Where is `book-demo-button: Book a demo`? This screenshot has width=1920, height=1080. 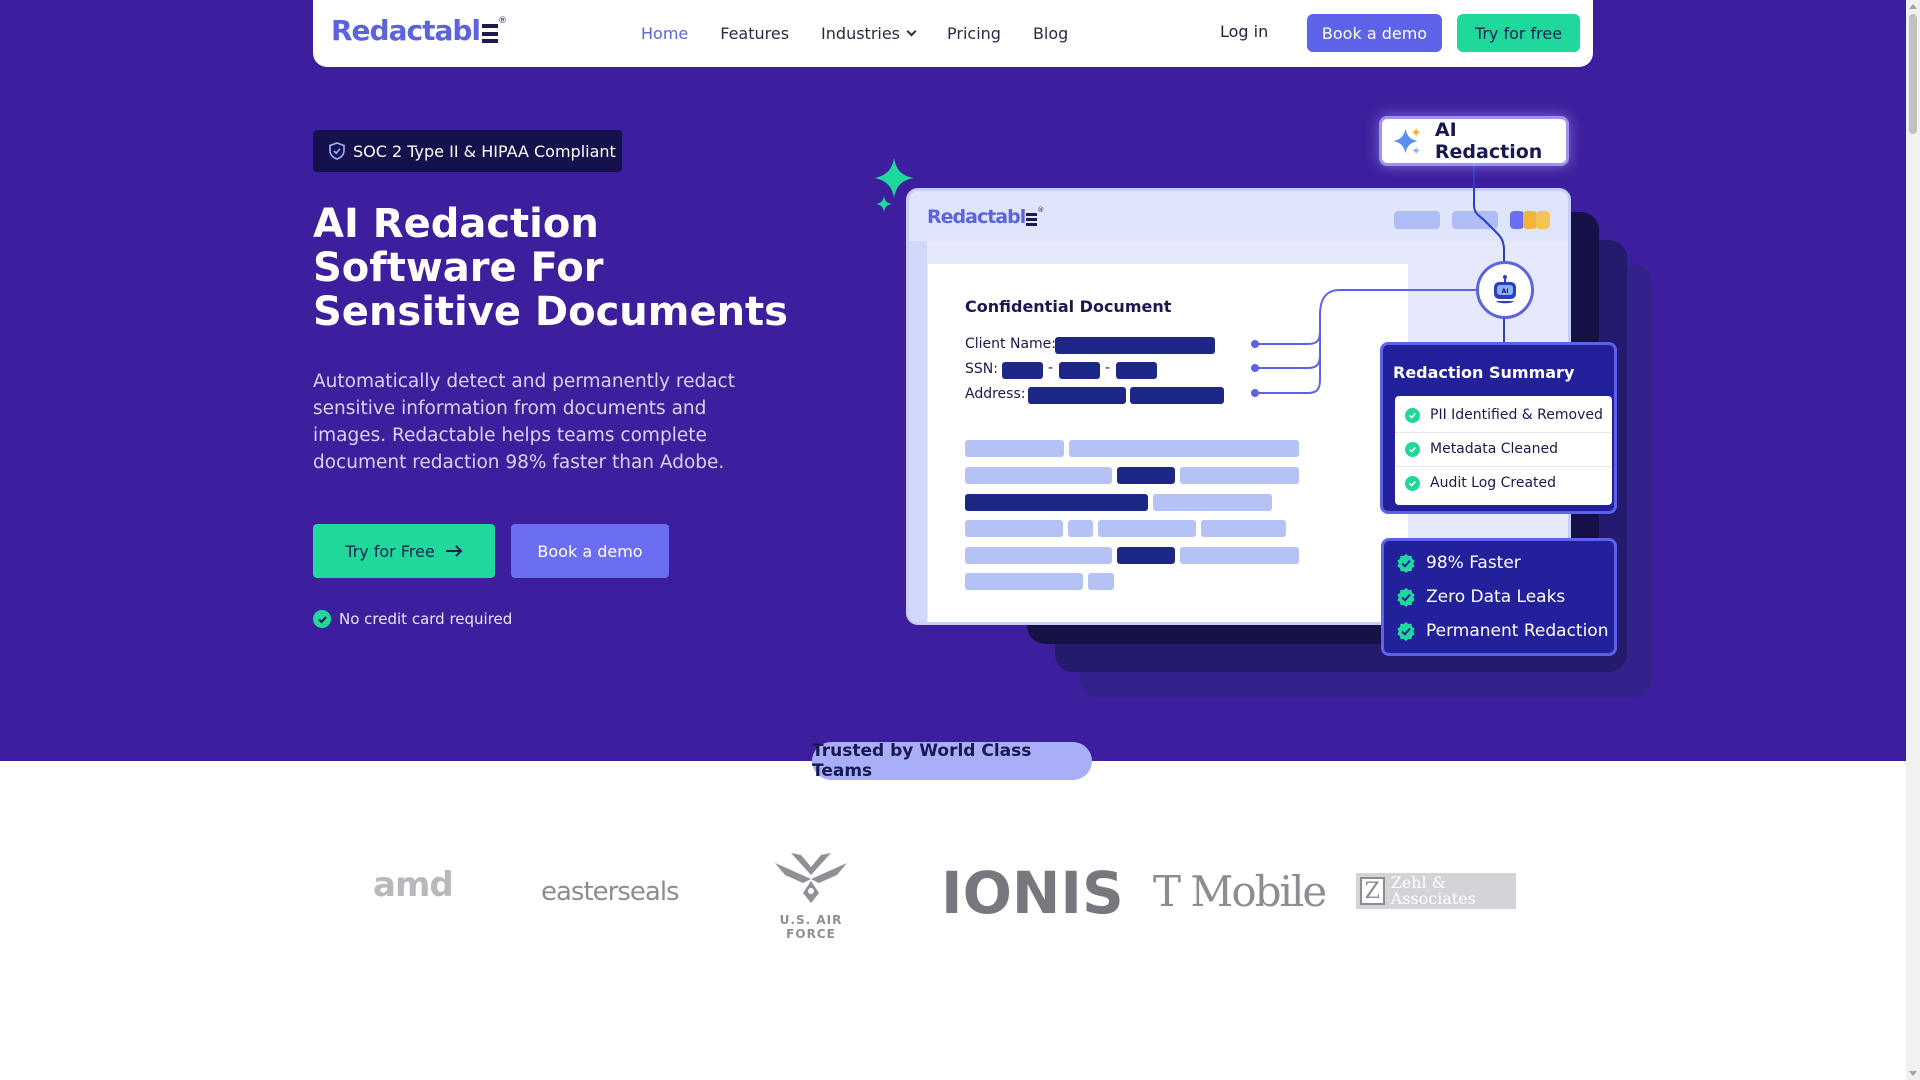 book-demo-button: Book a demo is located at coordinates (590, 551).